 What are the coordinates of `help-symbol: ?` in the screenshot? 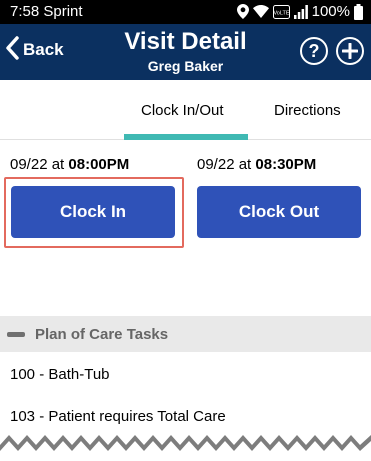 It's located at (314, 50).